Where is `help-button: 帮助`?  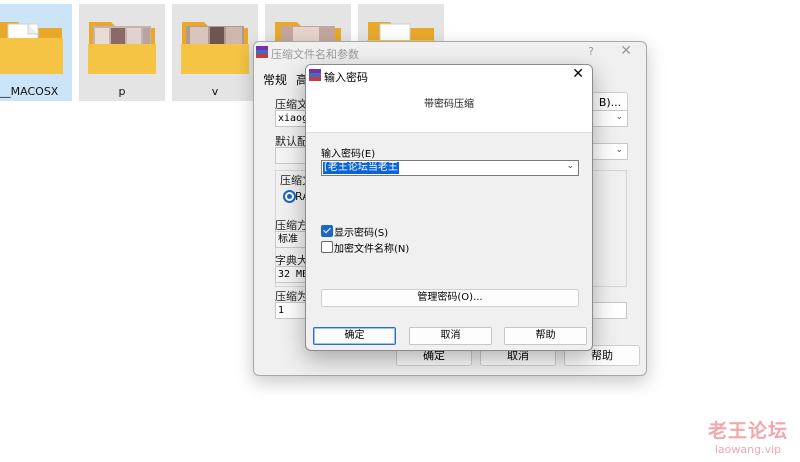 help-button: 帮助 is located at coordinates (545, 336).